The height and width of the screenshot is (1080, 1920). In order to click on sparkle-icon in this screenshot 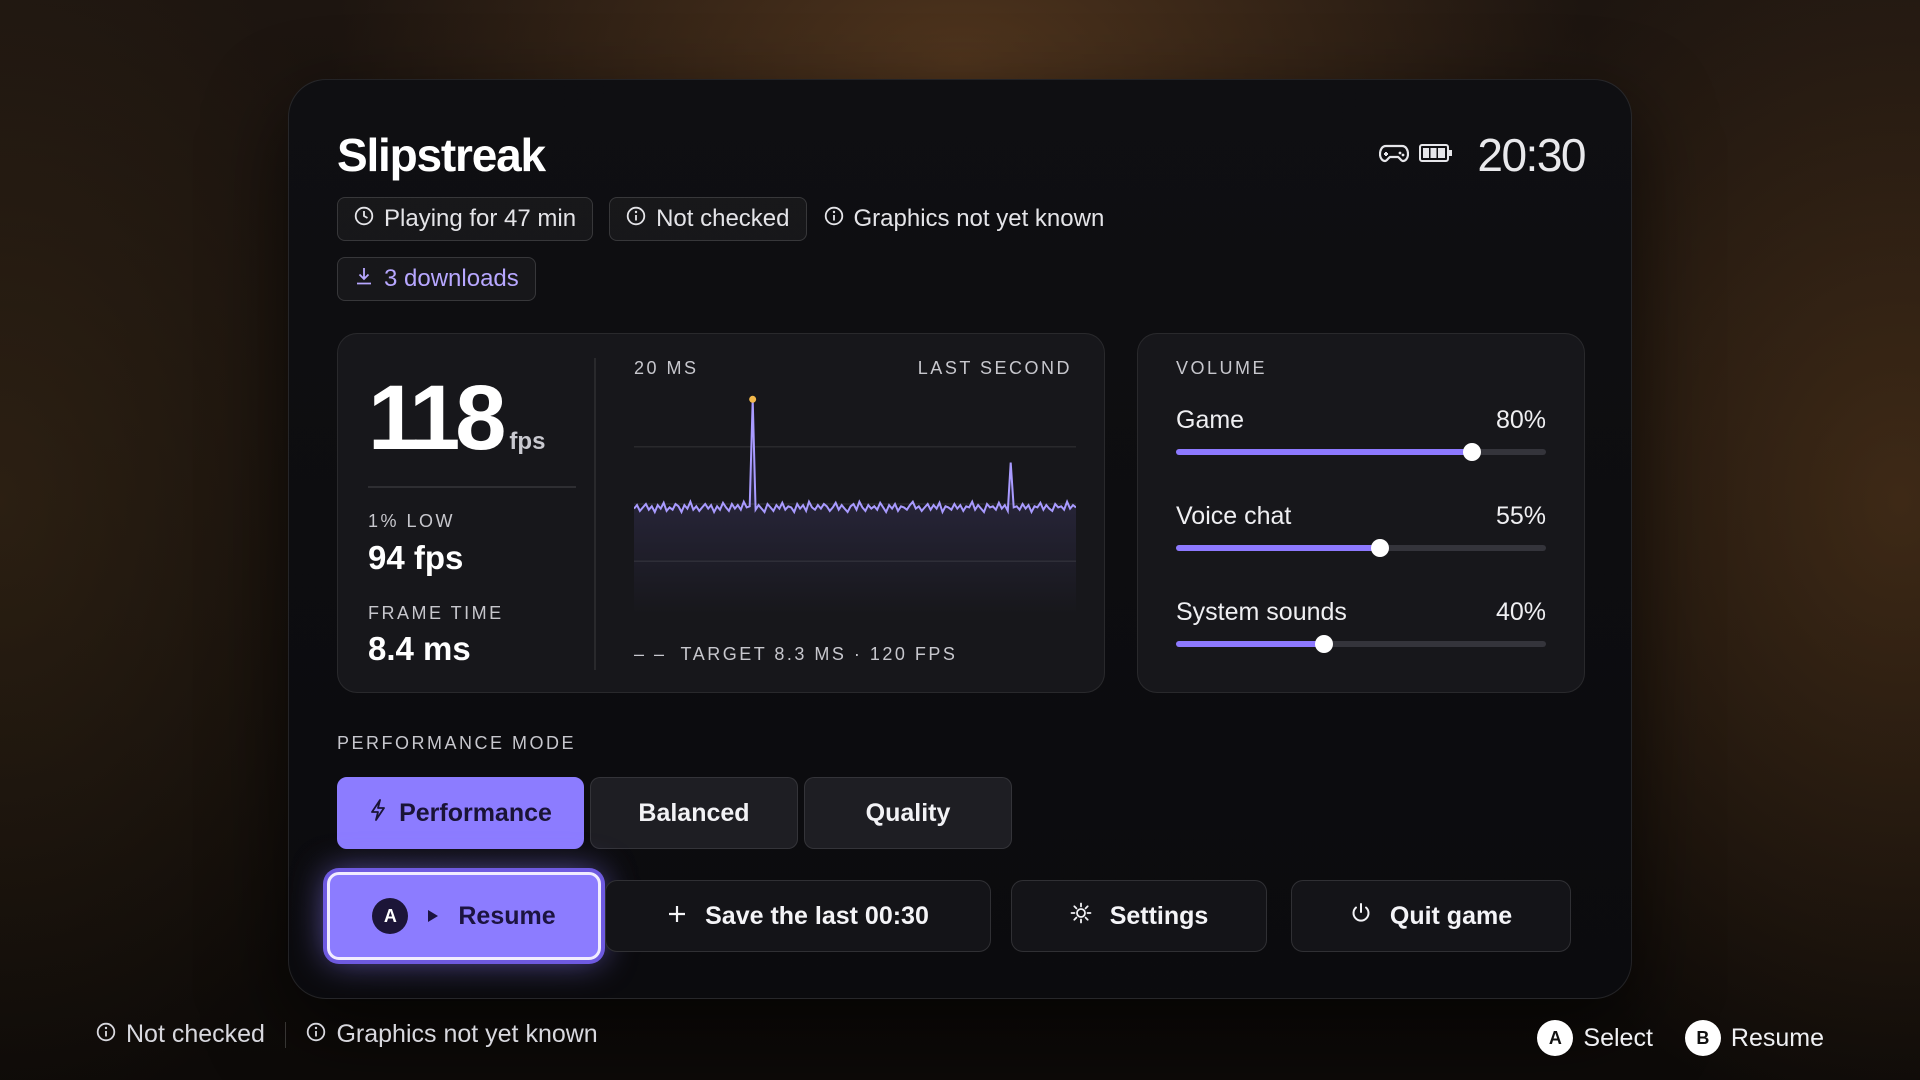, I will do `click(677, 916)`.